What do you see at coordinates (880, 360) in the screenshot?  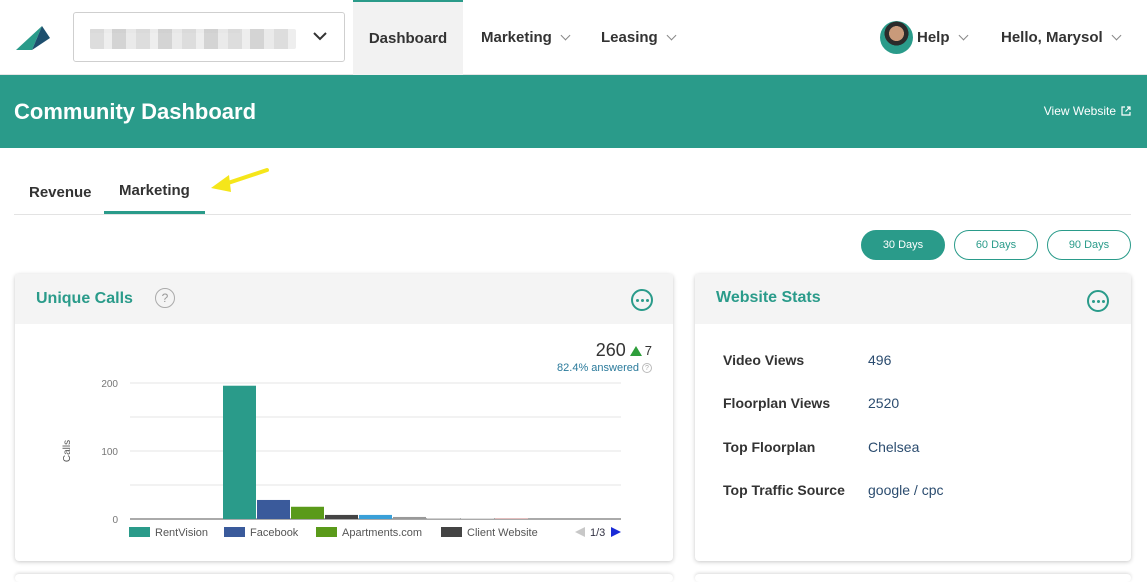 I see `stat-value: 496` at bounding box center [880, 360].